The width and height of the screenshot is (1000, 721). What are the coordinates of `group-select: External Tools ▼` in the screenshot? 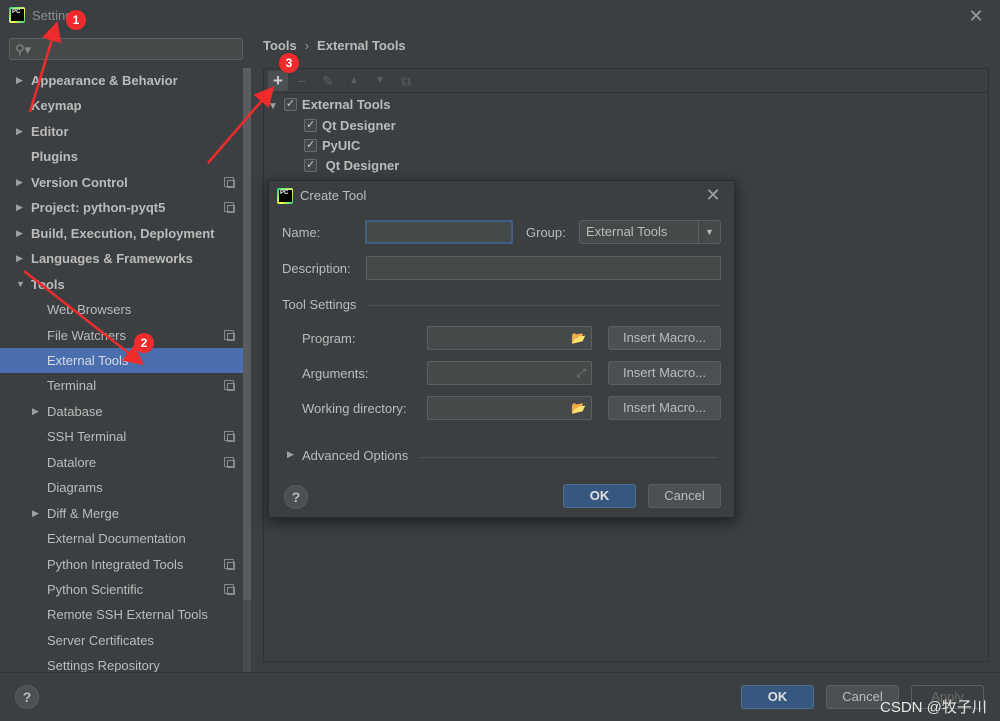 It's located at (650, 232).